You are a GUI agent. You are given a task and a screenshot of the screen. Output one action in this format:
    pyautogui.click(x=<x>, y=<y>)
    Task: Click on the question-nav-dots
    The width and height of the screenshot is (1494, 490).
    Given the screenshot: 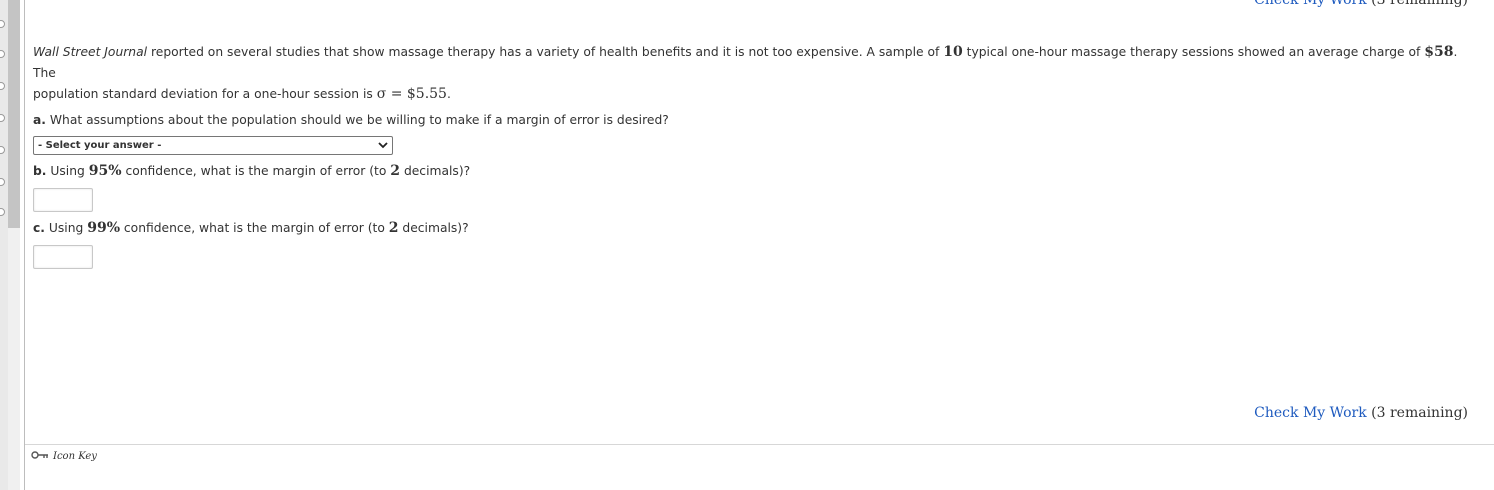 What is the action you would take?
    pyautogui.click(x=4, y=245)
    